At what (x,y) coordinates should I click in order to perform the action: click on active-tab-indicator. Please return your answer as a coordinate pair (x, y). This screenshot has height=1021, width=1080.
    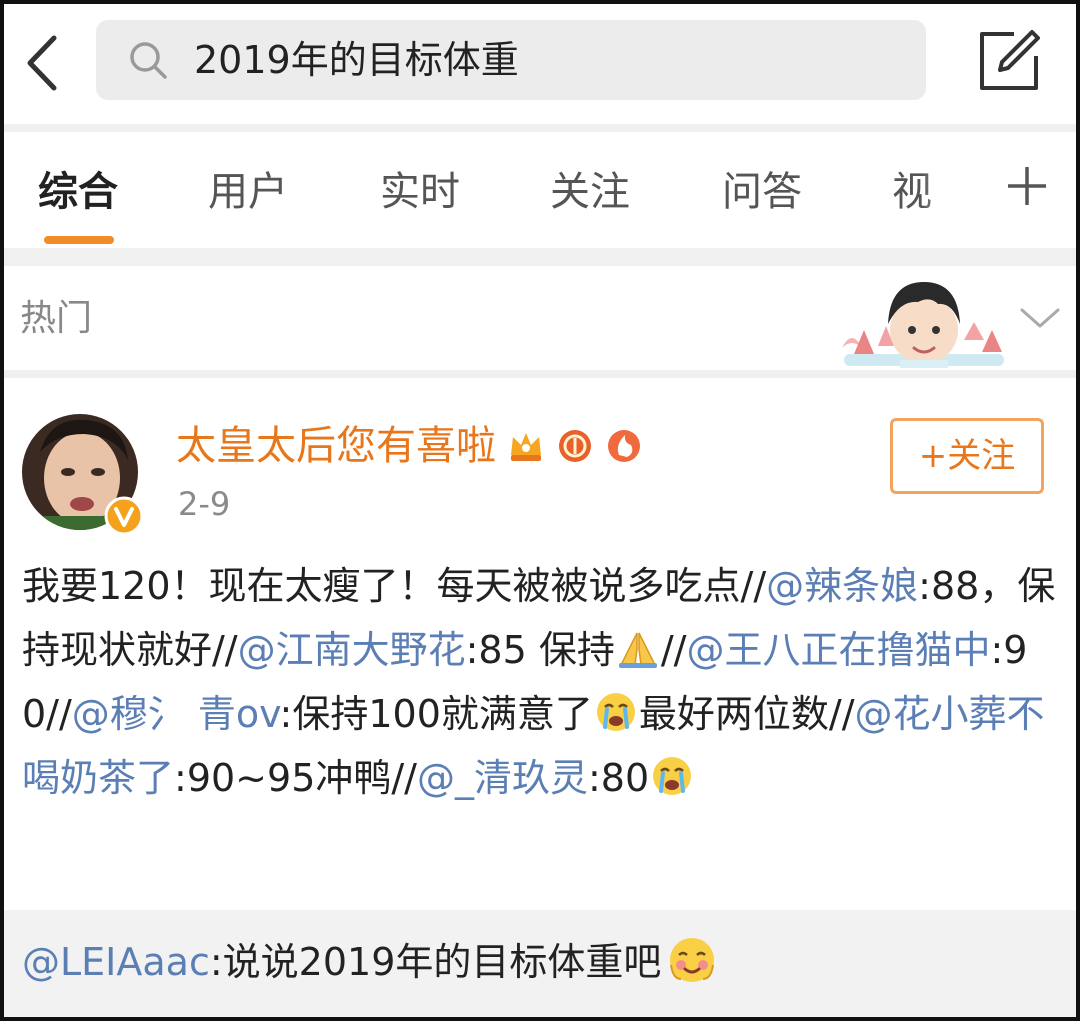
    Looking at the image, I should click on (79, 240).